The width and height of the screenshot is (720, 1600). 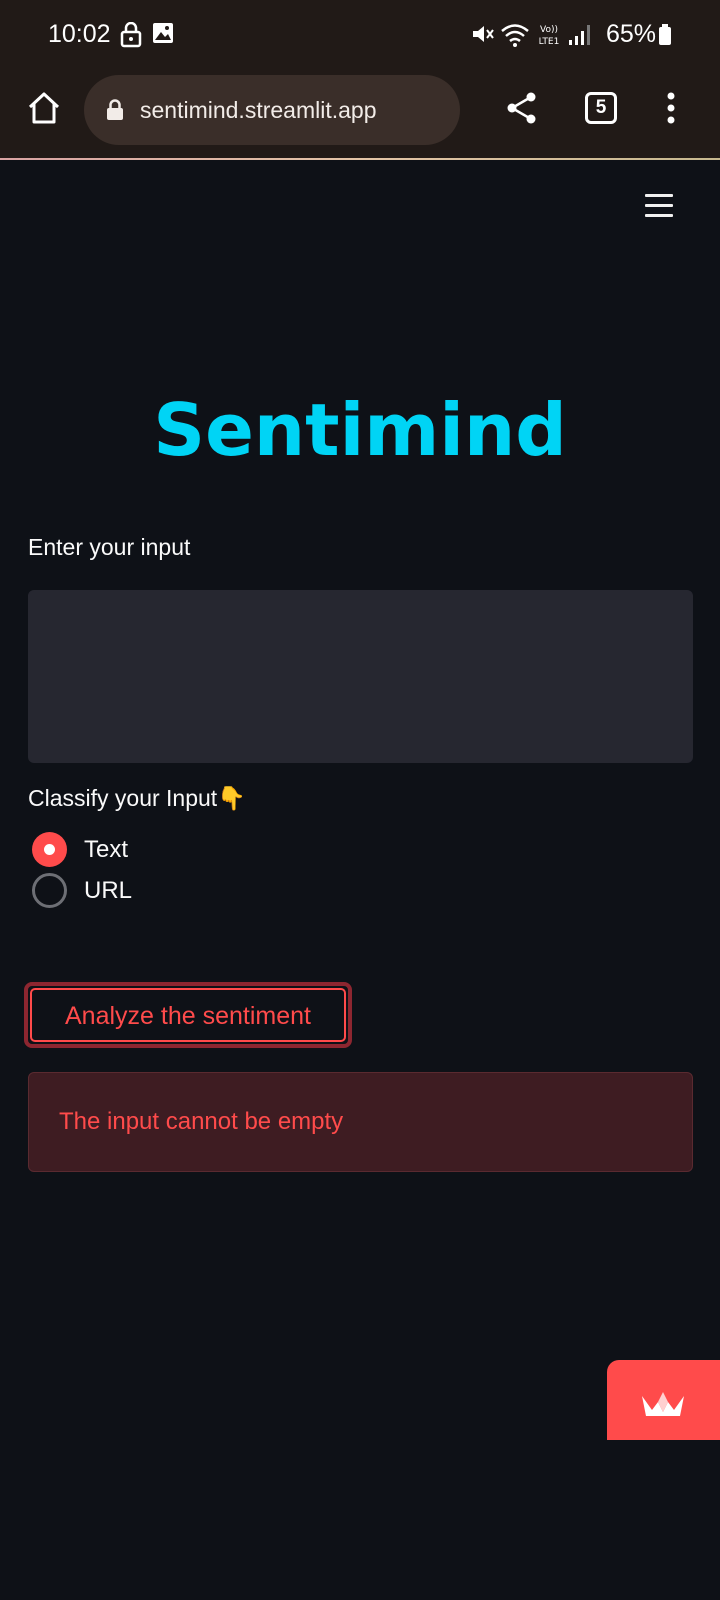 I want to click on input-label: Enter your input, so click(x=109, y=547).